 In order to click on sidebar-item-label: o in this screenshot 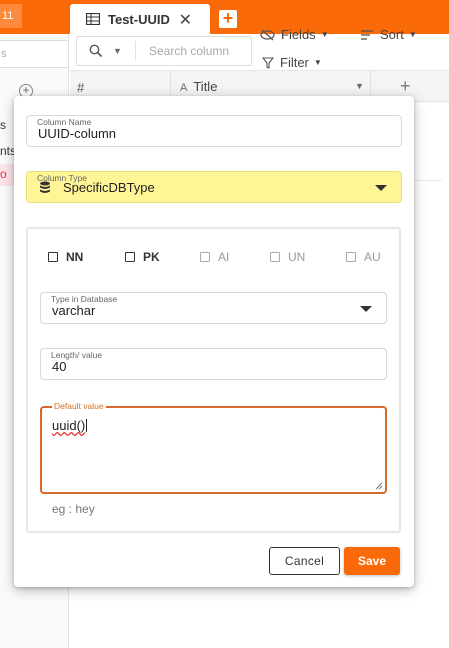, I will do `click(3, 174)`.